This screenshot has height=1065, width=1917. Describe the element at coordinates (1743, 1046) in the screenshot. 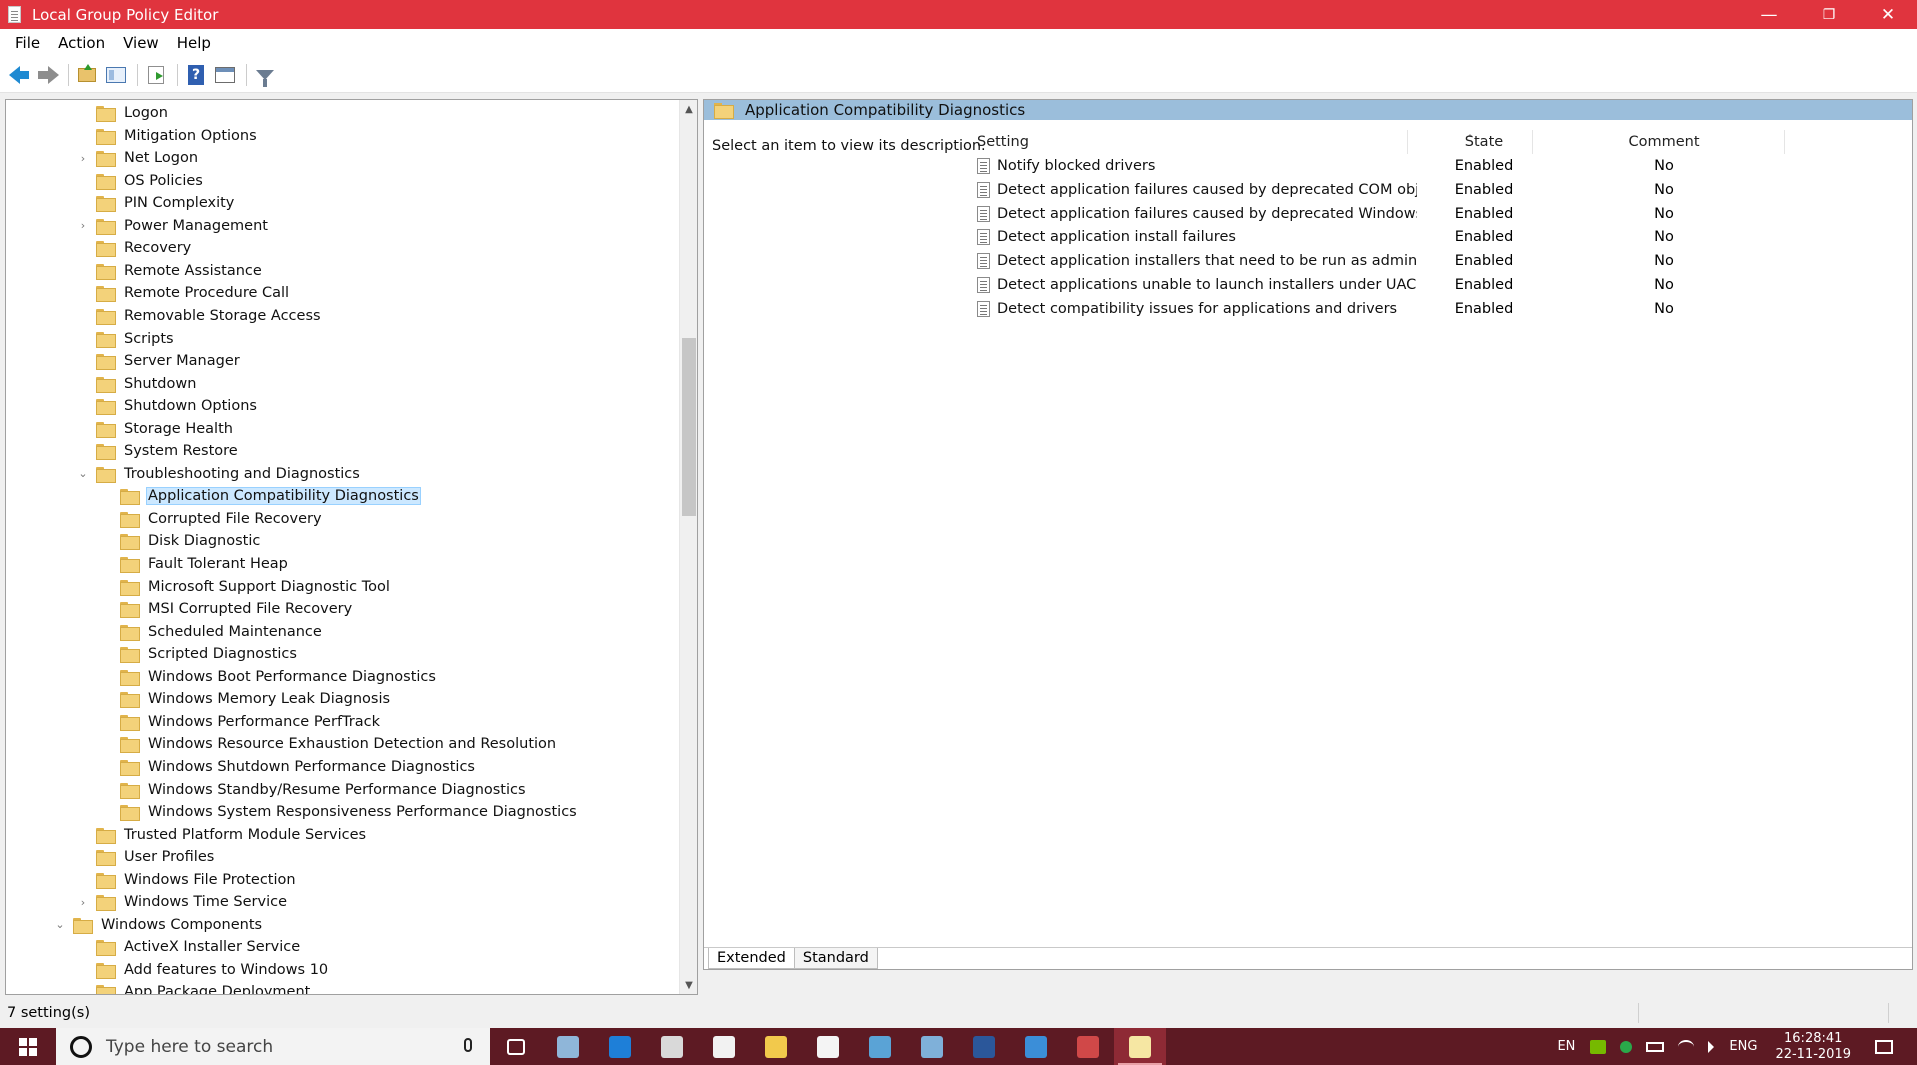

I see `keyboard-language: ENG` at that location.